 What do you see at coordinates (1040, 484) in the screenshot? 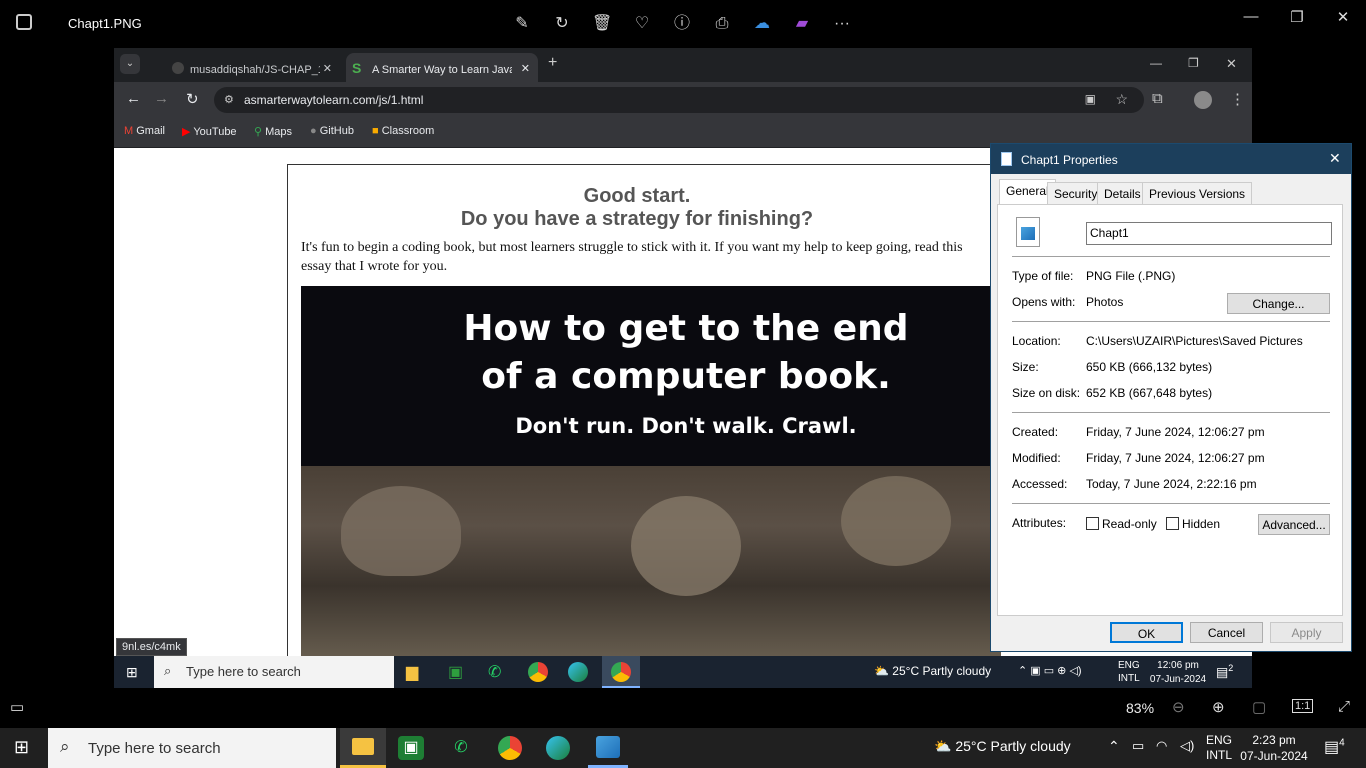
I see `accessed-label: Accessed:` at bounding box center [1040, 484].